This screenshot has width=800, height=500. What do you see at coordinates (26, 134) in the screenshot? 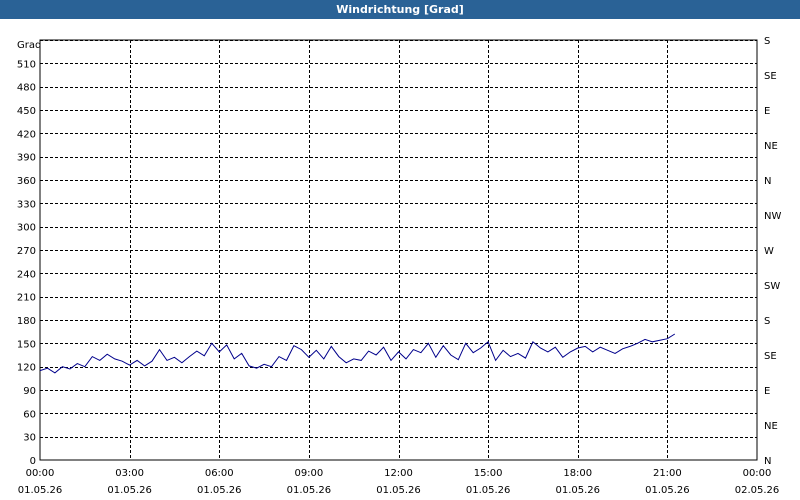
I see `y-tick-label: 420` at bounding box center [26, 134].